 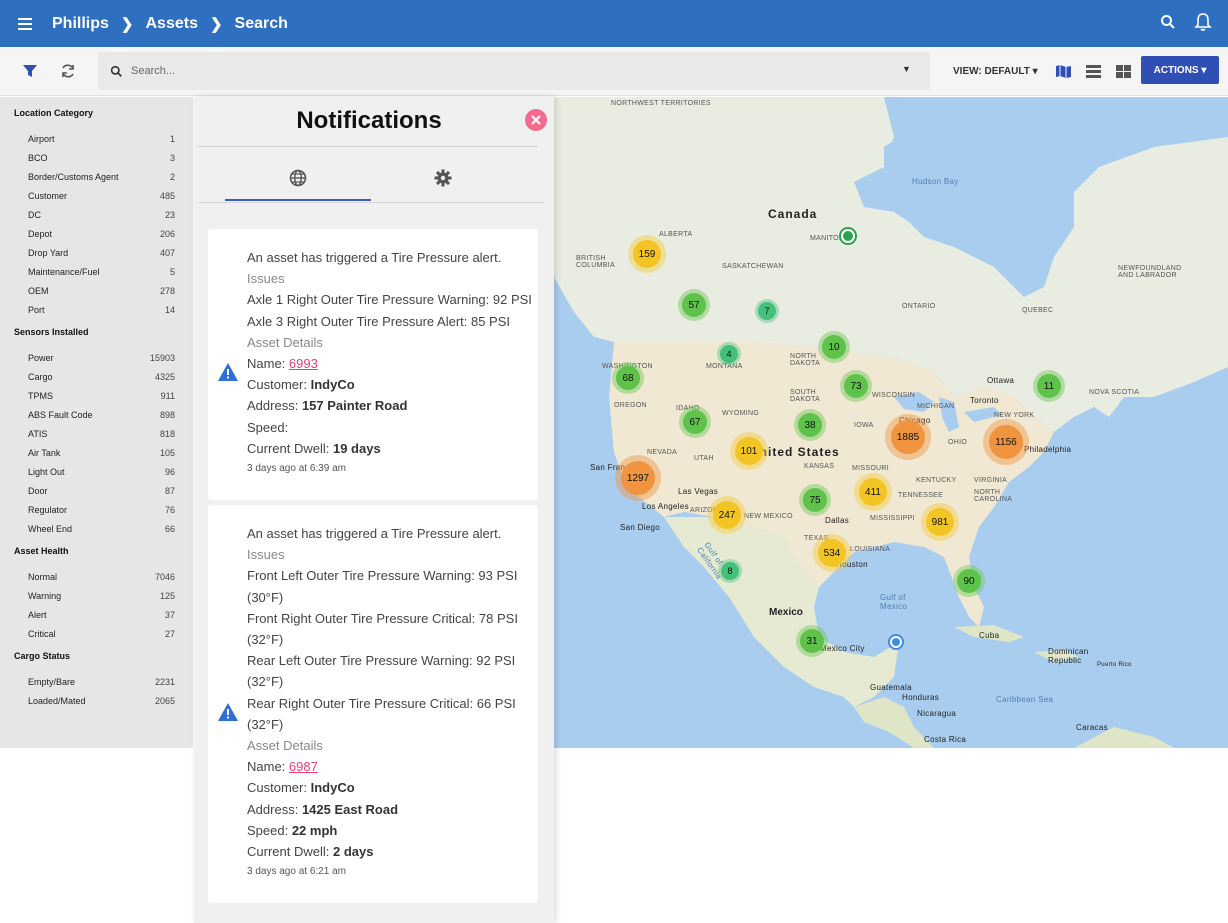 I want to click on filter-item: Cargo 4325, so click(x=96, y=376).